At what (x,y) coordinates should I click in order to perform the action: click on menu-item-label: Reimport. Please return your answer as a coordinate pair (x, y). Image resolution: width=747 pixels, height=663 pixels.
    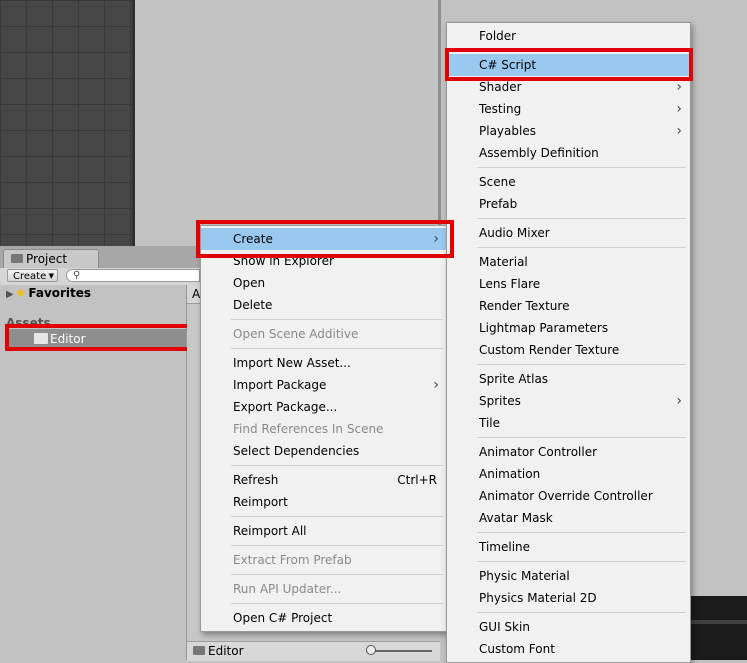
    Looking at the image, I should click on (260, 502).